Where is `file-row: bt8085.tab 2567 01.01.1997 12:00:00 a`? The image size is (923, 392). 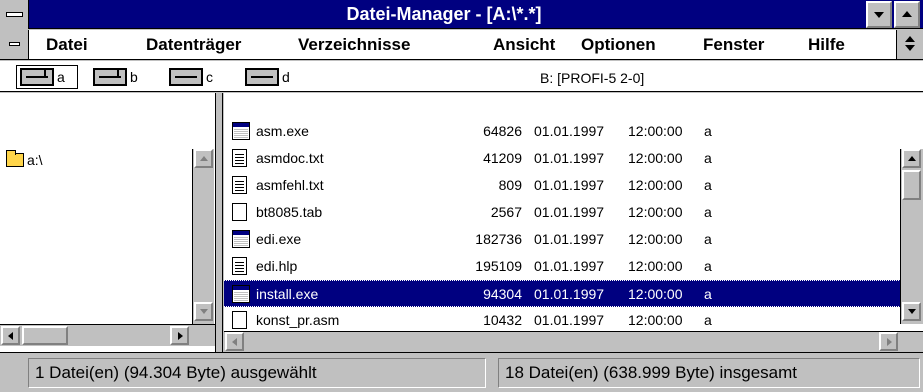 file-row: bt8085.tab 2567 01.01.1997 12:00:00 a is located at coordinates (562, 212).